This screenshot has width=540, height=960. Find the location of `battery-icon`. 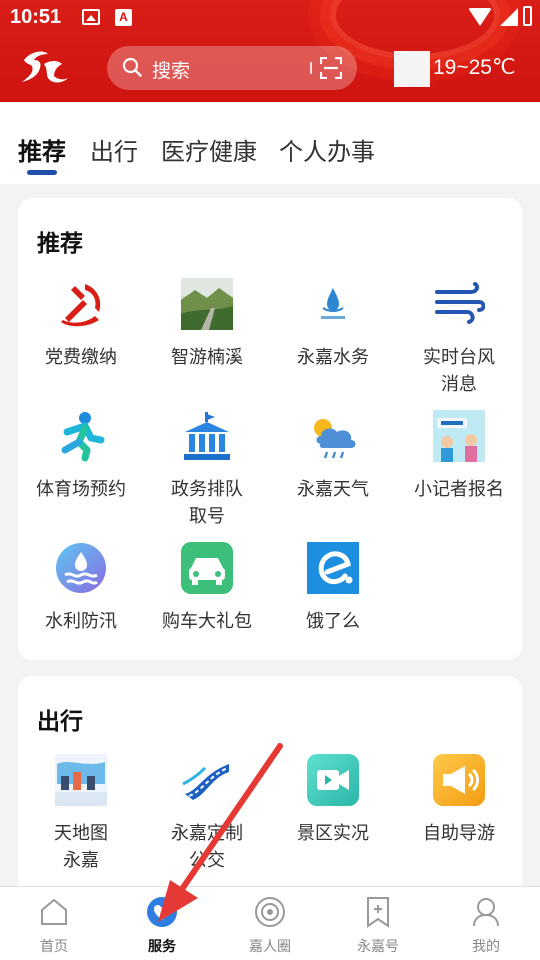

battery-icon is located at coordinates (527, 16).